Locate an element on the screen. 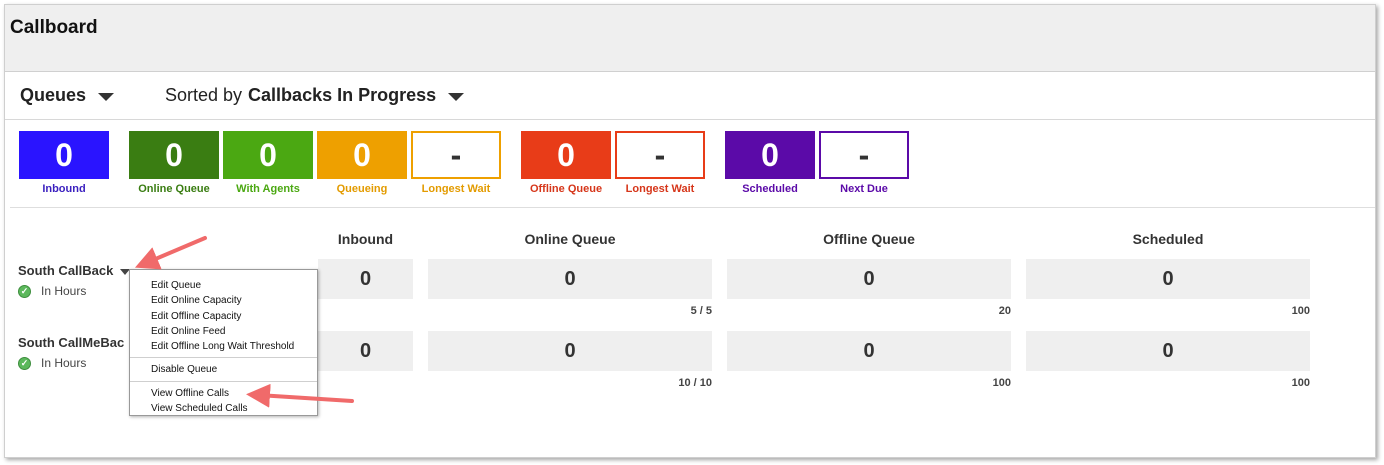  column-header-online-queue: Online Queue is located at coordinates (570, 239).